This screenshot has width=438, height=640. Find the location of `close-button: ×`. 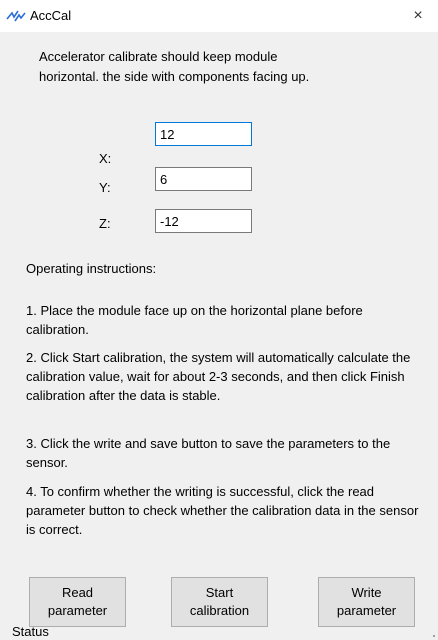

close-button: × is located at coordinates (418, 16).